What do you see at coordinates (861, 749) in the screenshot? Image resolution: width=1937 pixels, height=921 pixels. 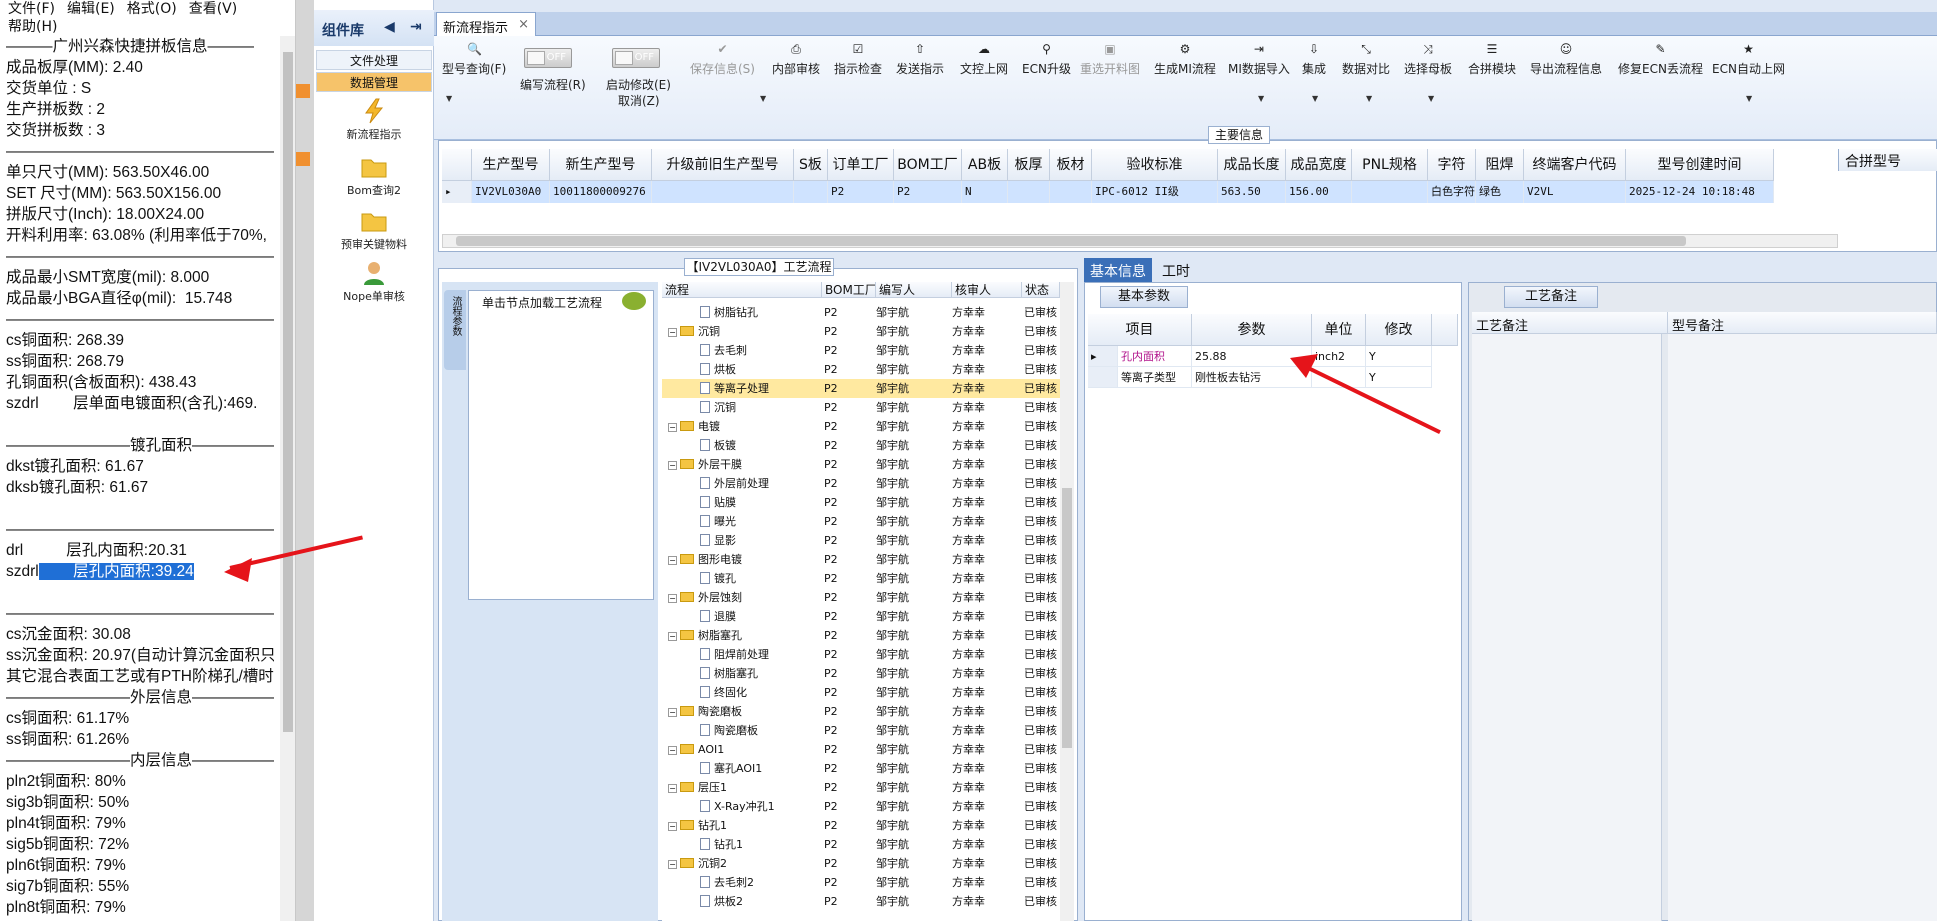 I see `flow-tree-row: − AOI1 P2 邹宇航 方幸幸 已审核` at bounding box center [861, 749].